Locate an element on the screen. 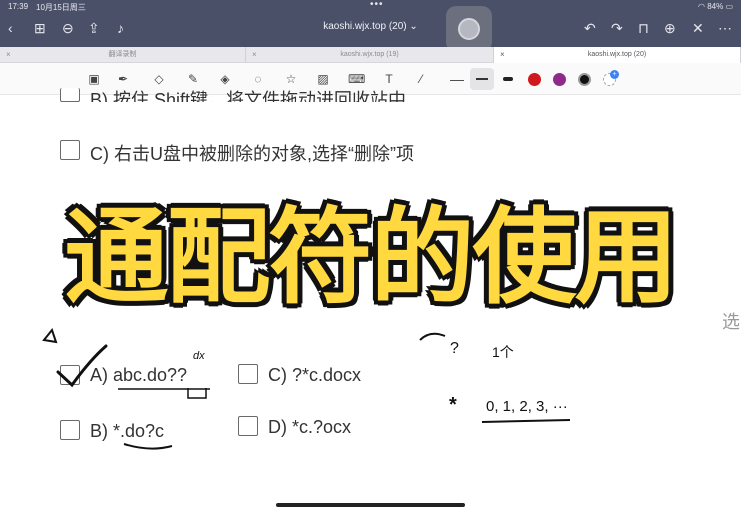 The height and width of the screenshot is (515, 741). ink-arc is located at coordinates (432, 336).